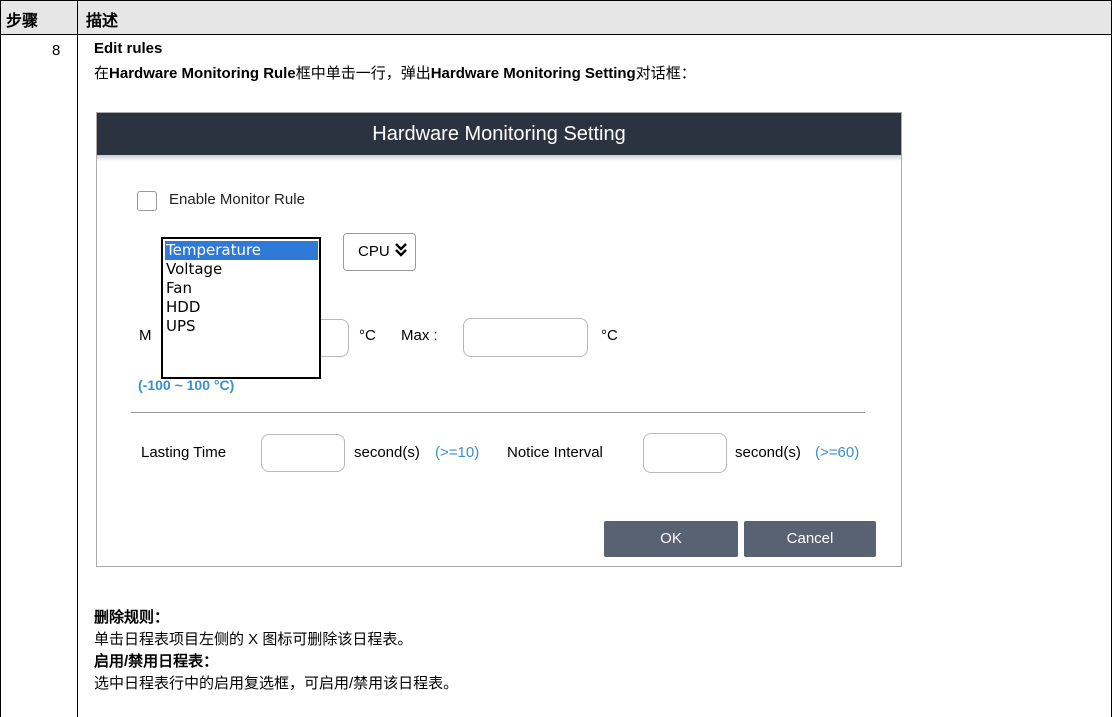 This screenshot has height=717, width=1113. What do you see at coordinates (237, 199) in the screenshot?
I see `enable-monitor-label: Enable Monitor Rule` at bounding box center [237, 199].